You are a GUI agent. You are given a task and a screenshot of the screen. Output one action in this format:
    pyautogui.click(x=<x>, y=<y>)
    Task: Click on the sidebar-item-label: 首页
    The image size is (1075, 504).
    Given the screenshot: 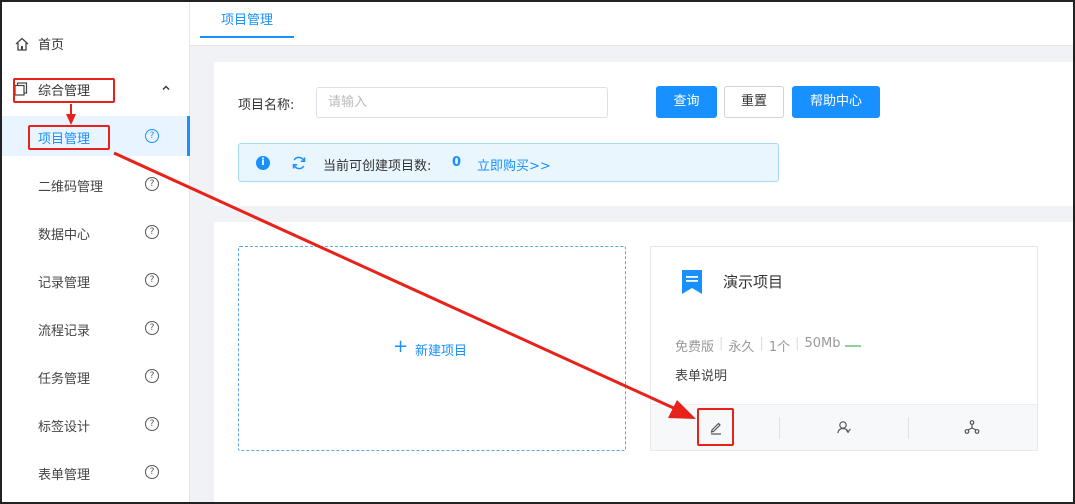 What is the action you would take?
    pyautogui.click(x=51, y=45)
    